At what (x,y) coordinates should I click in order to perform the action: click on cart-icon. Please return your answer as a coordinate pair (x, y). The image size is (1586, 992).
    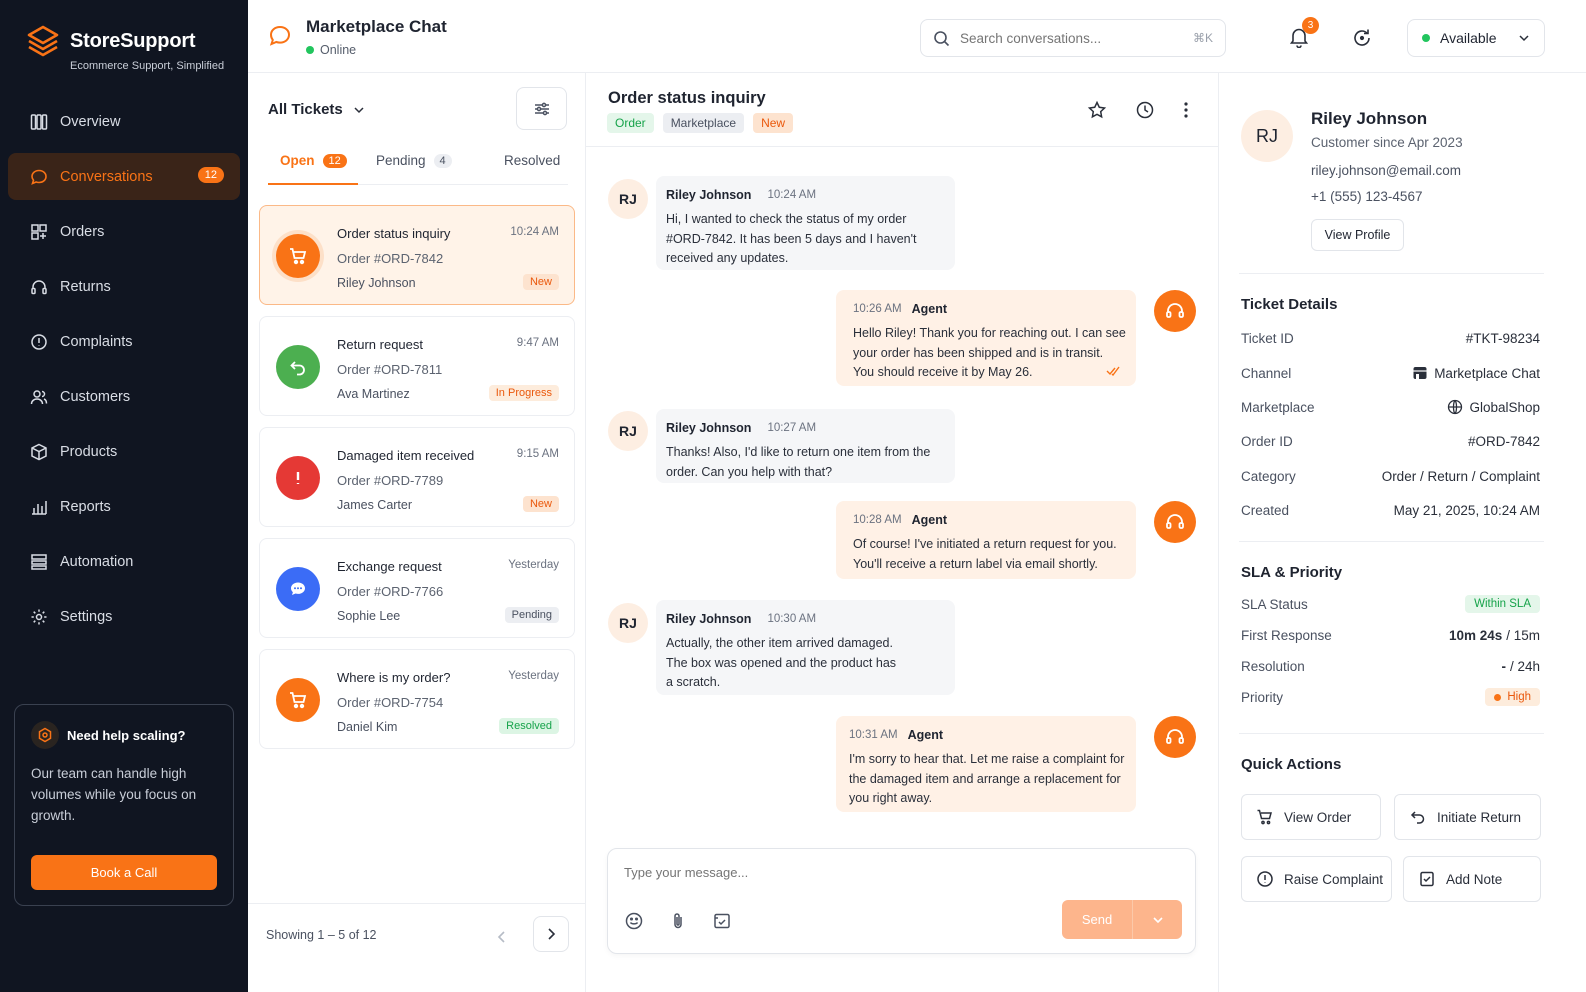
    Looking at the image, I should click on (298, 700).